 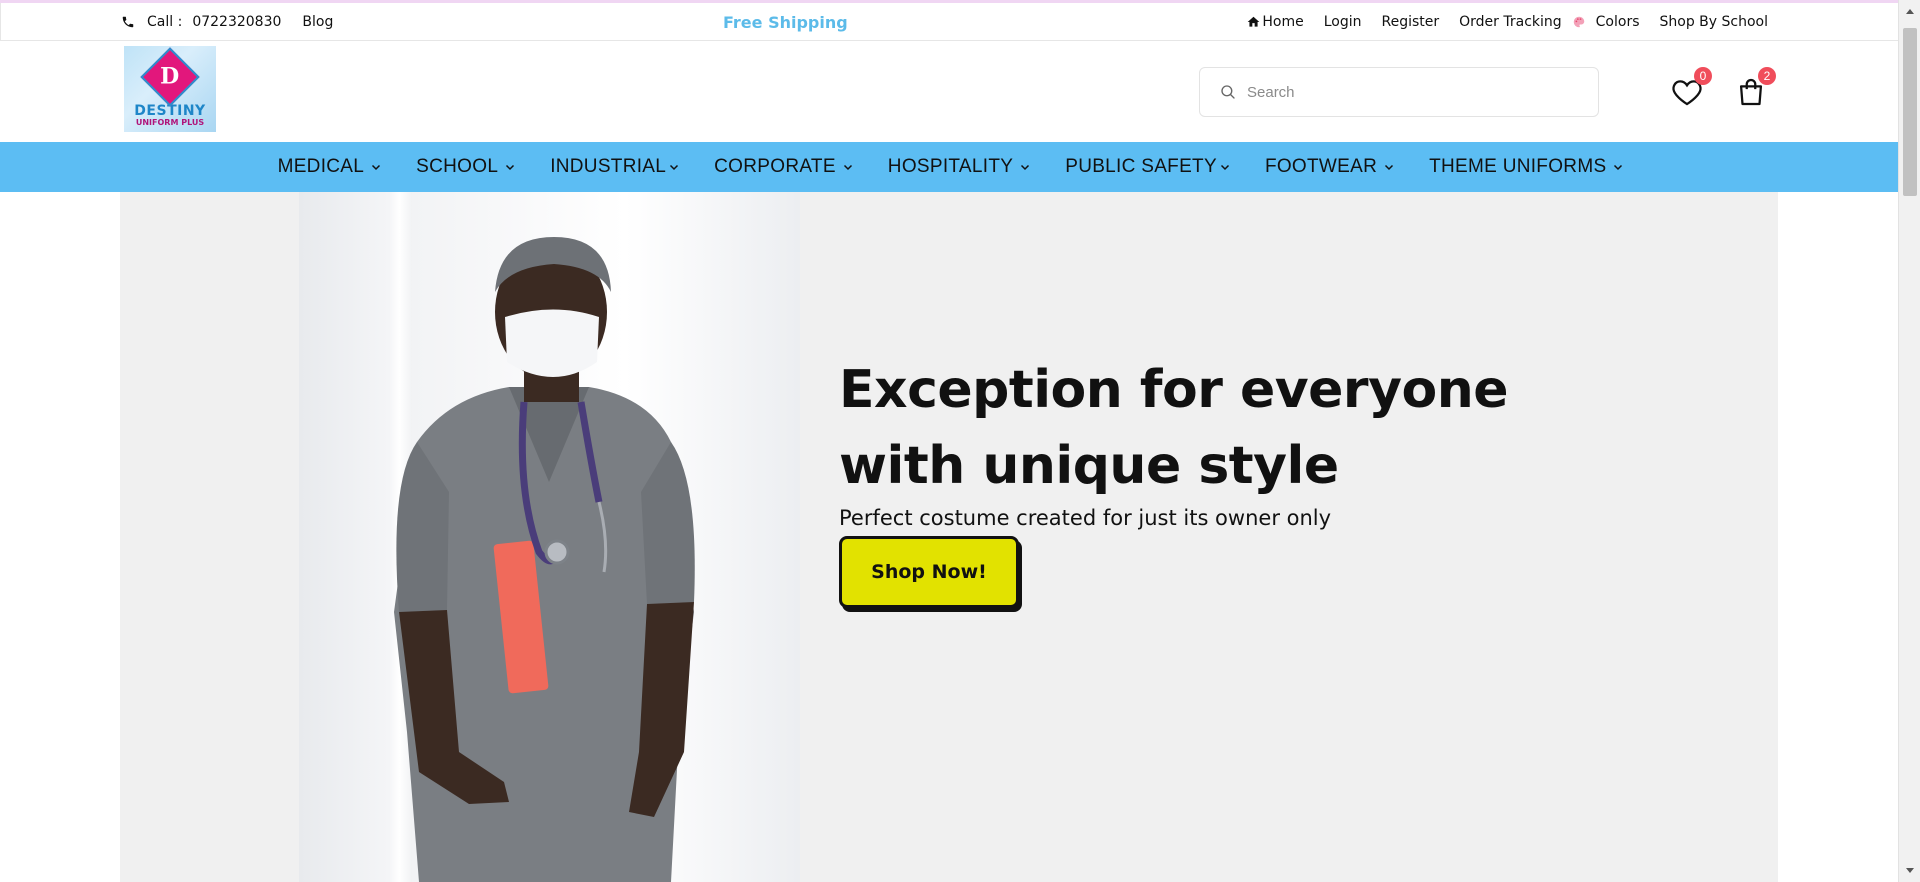 What do you see at coordinates (1343, 22) in the screenshot?
I see `login-link: Login` at bounding box center [1343, 22].